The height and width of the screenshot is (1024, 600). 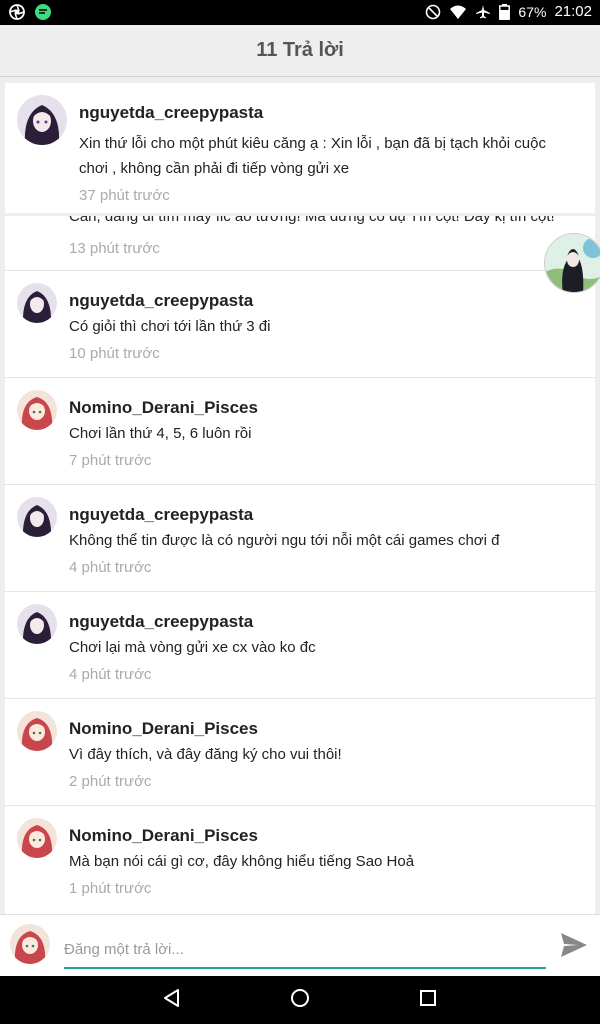 I want to click on send-button, so click(x=574, y=947).